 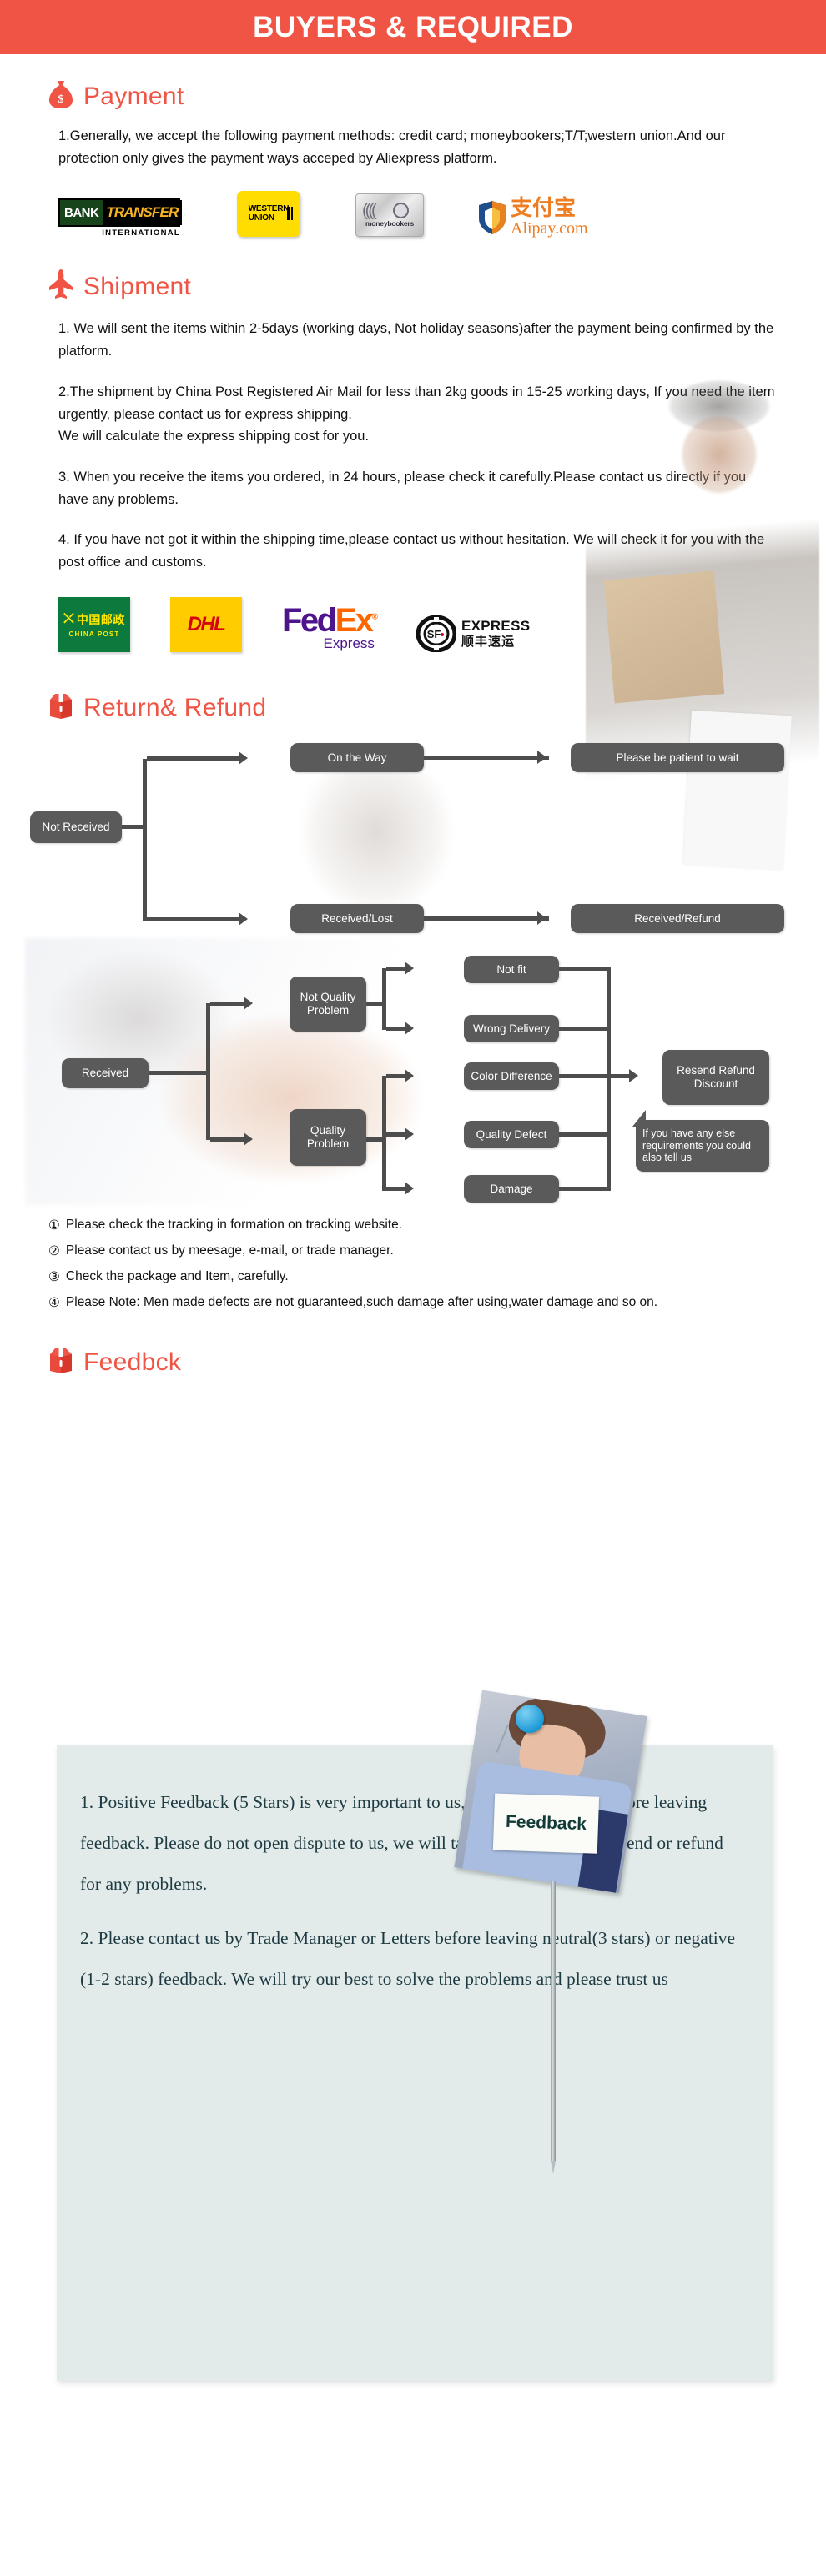 What do you see at coordinates (133, 96) in the screenshot?
I see `payment-heading: Payment` at bounding box center [133, 96].